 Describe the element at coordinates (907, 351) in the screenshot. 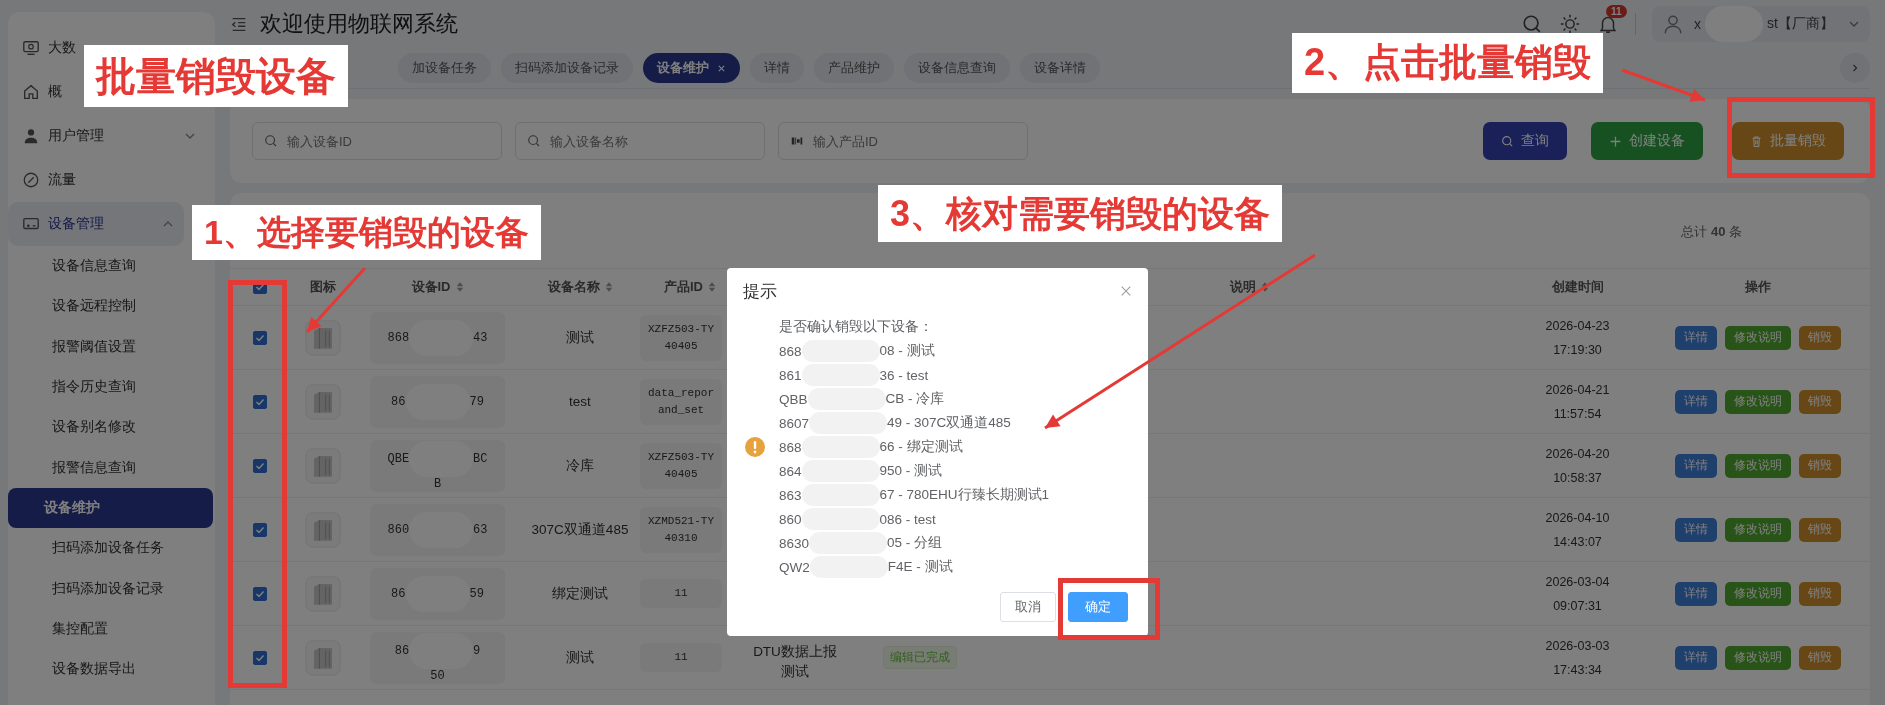

I see `device-entry: 08 - 测试` at that location.